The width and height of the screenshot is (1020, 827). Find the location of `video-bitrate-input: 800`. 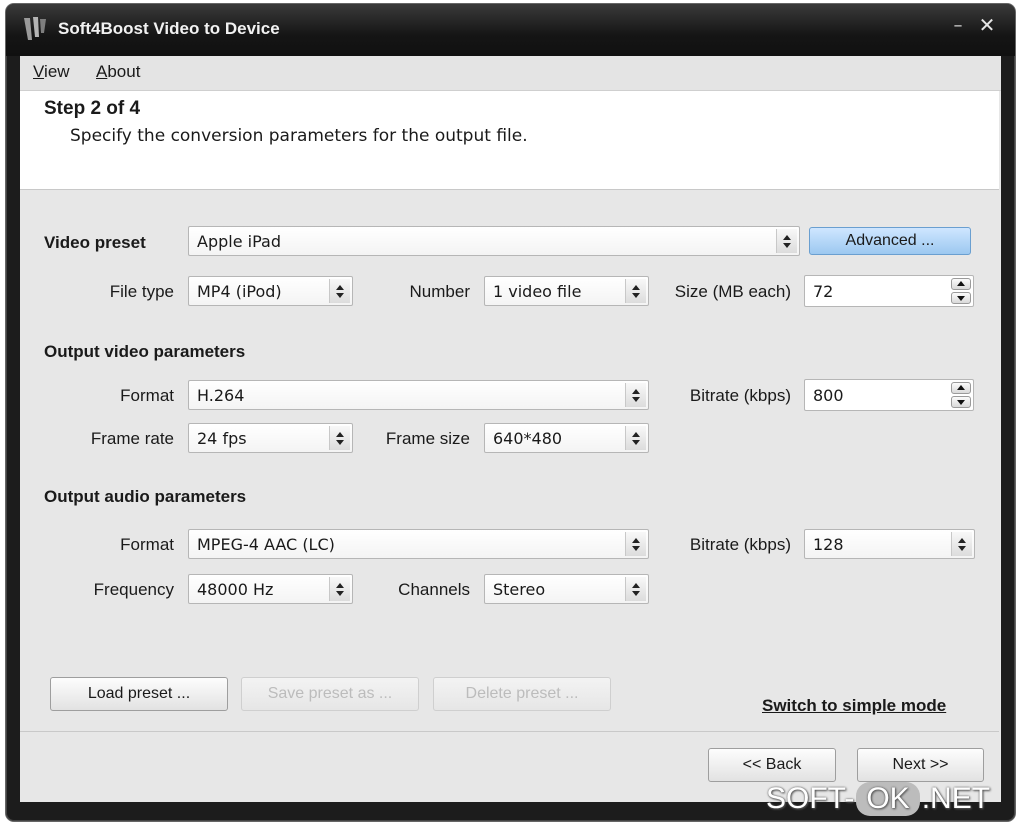

video-bitrate-input: 800 is located at coordinates (889, 395).